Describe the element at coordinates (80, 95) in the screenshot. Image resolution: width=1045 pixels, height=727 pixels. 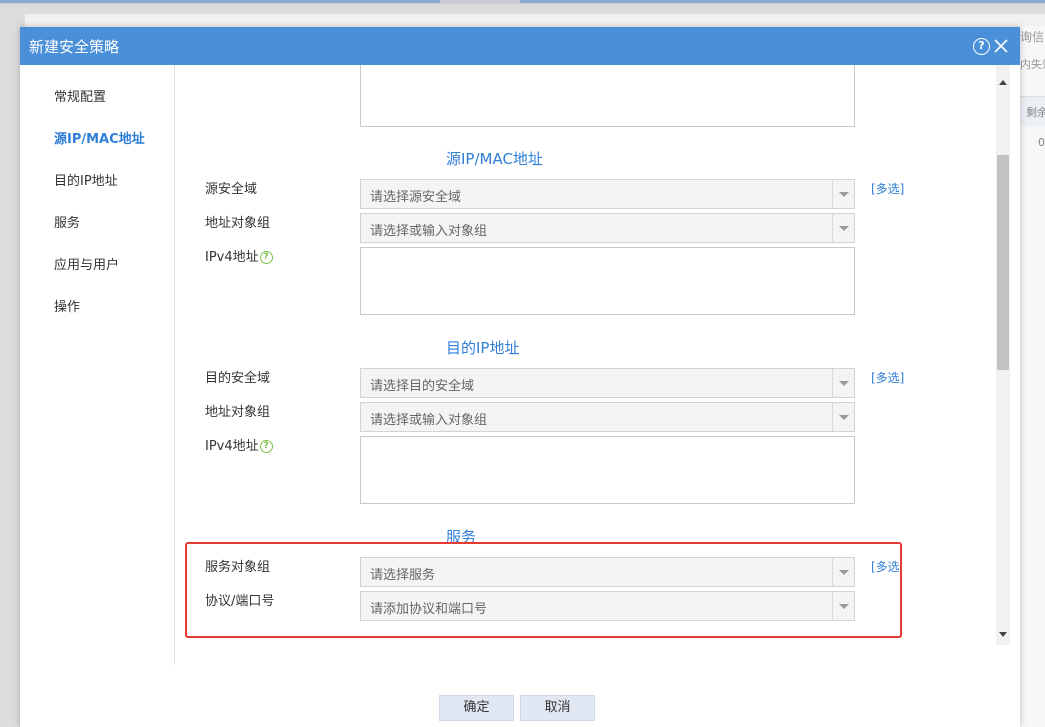
I see `sidebar-item-general: 常规配置` at that location.